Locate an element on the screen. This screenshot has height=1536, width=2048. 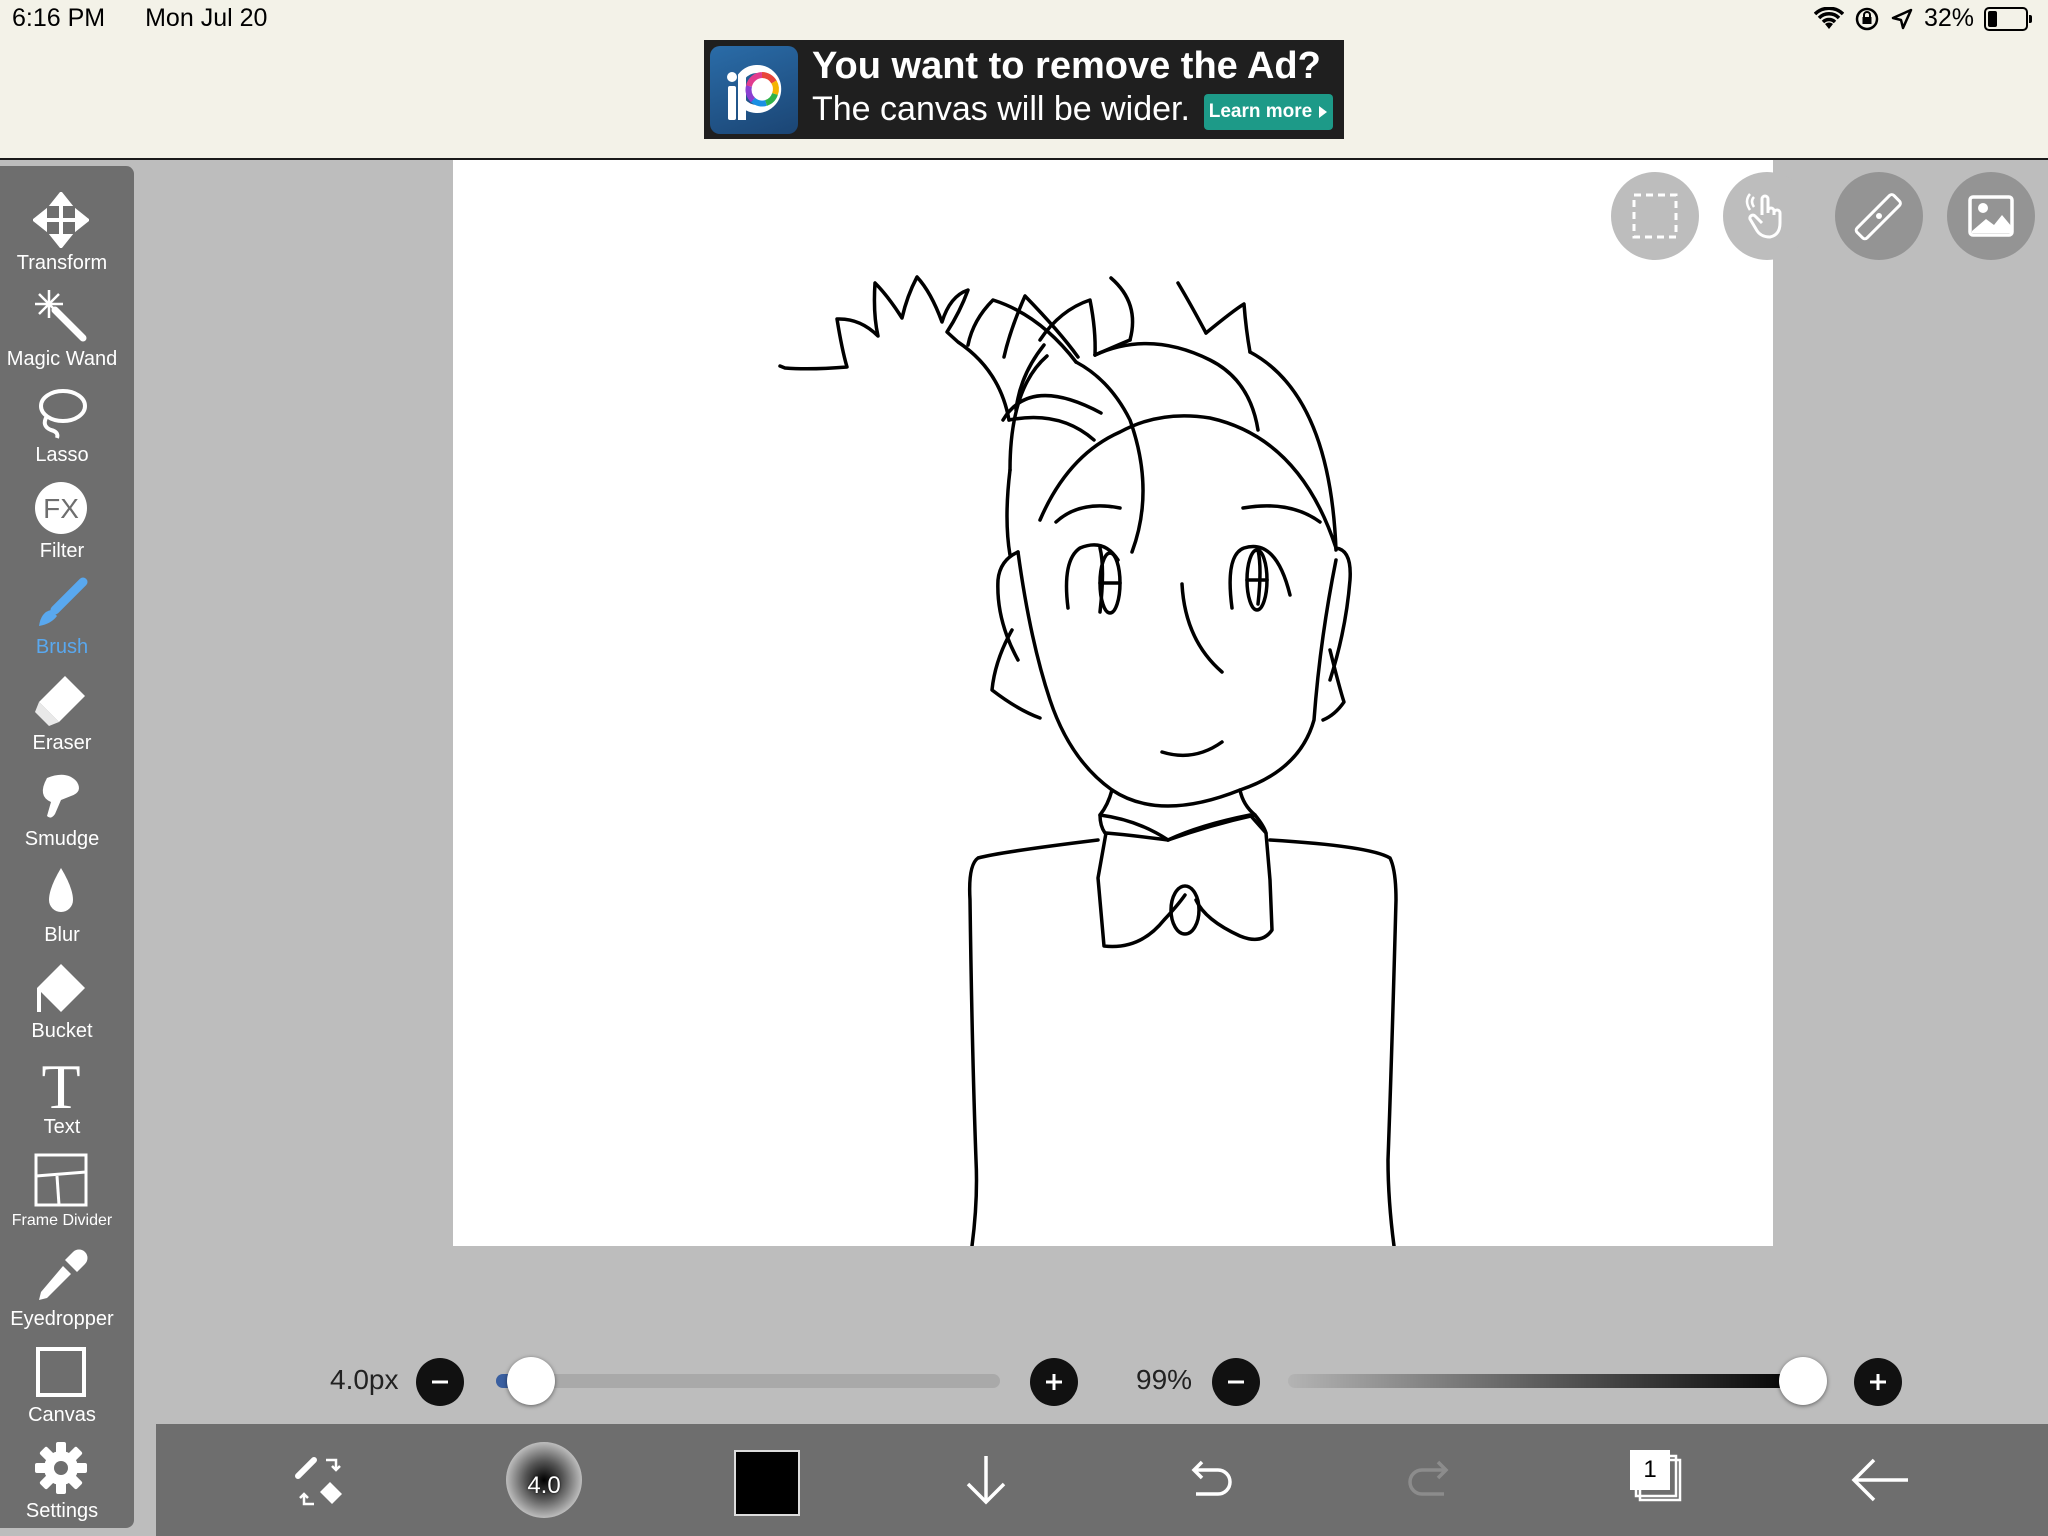
ruler-button is located at coordinates (1879, 216).